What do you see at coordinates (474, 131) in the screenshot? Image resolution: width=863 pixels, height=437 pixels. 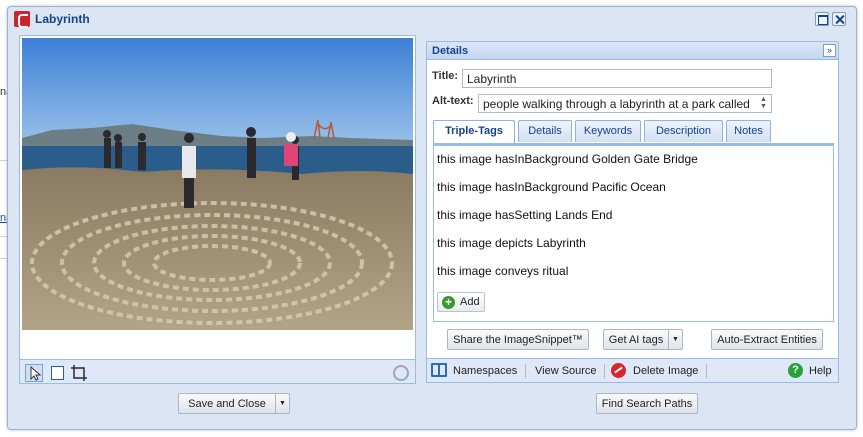 I see `tab-triple-tags: Triple-Tags` at bounding box center [474, 131].